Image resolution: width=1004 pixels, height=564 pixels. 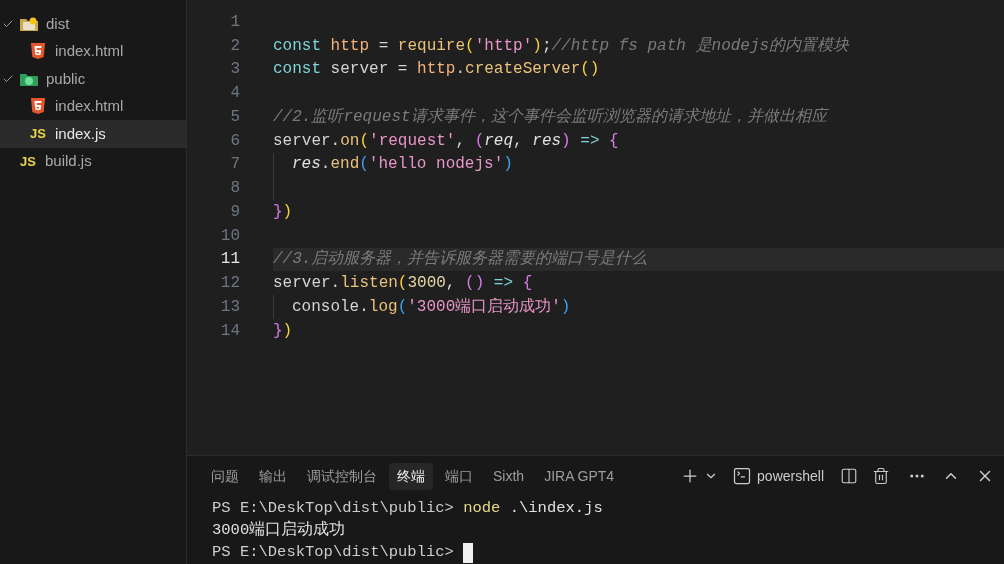 I want to click on code-line: server.on('request', (req, res) => {, so click(x=446, y=141).